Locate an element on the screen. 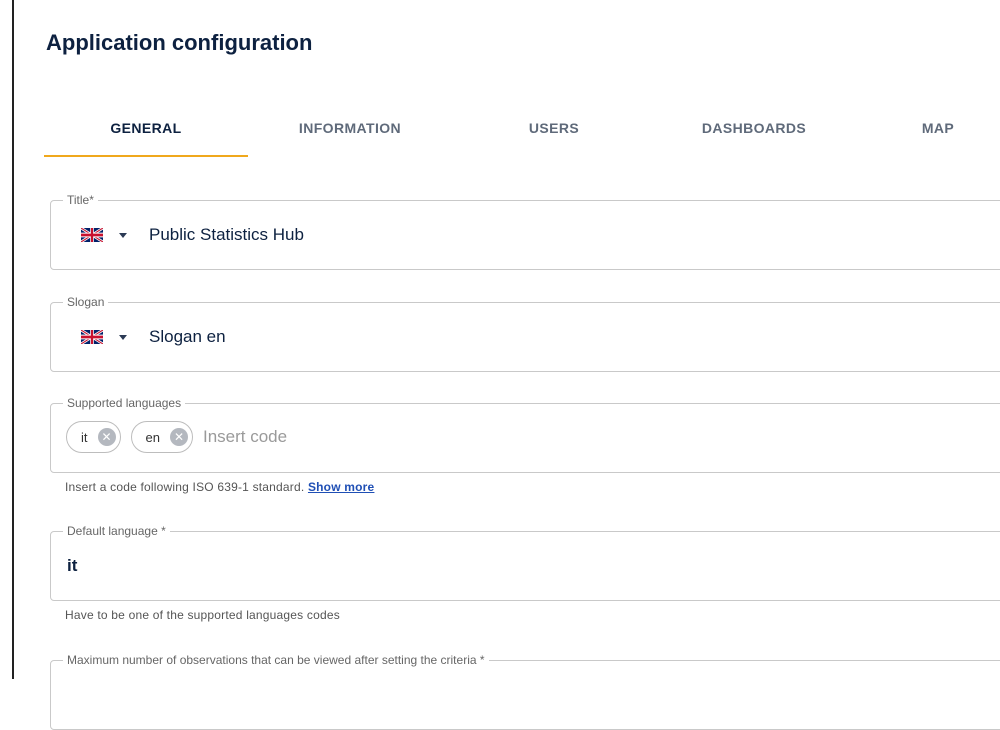 The image size is (1000, 730). tab-general: GENERAL is located at coordinates (146, 128).